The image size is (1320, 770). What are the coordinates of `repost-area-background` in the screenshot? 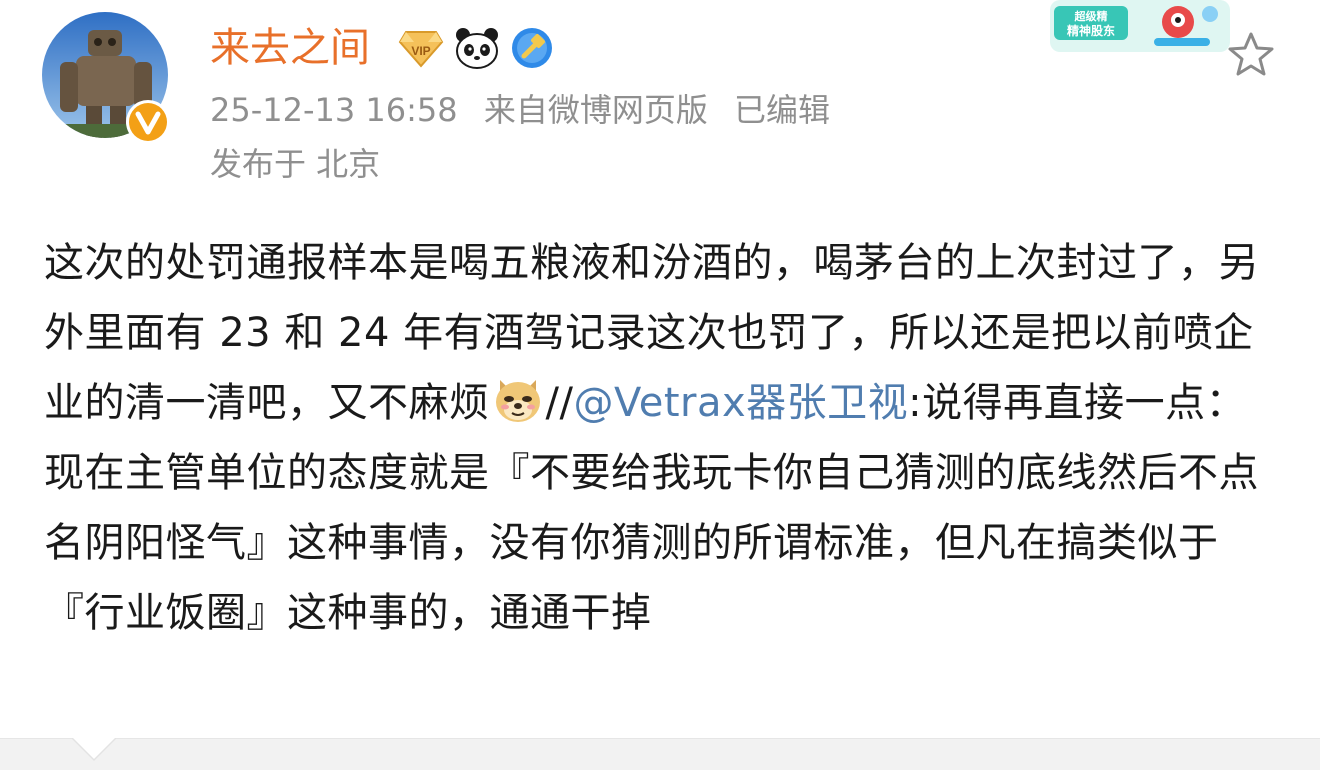 It's located at (660, 754).